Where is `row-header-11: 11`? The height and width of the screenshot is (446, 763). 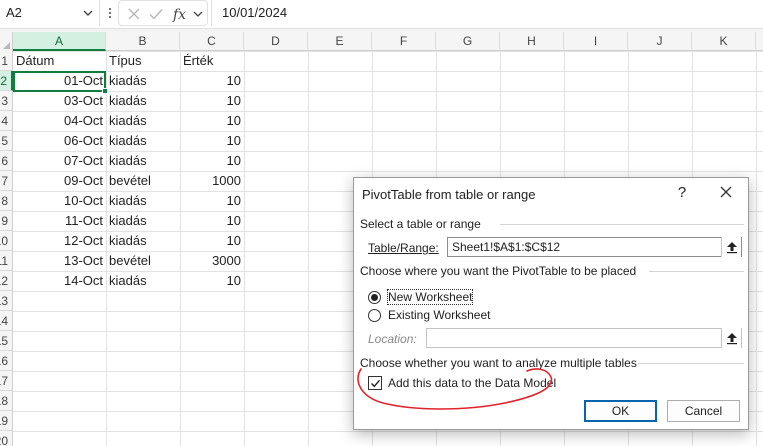
row-header-11: 11 is located at coordinates (6, 261).